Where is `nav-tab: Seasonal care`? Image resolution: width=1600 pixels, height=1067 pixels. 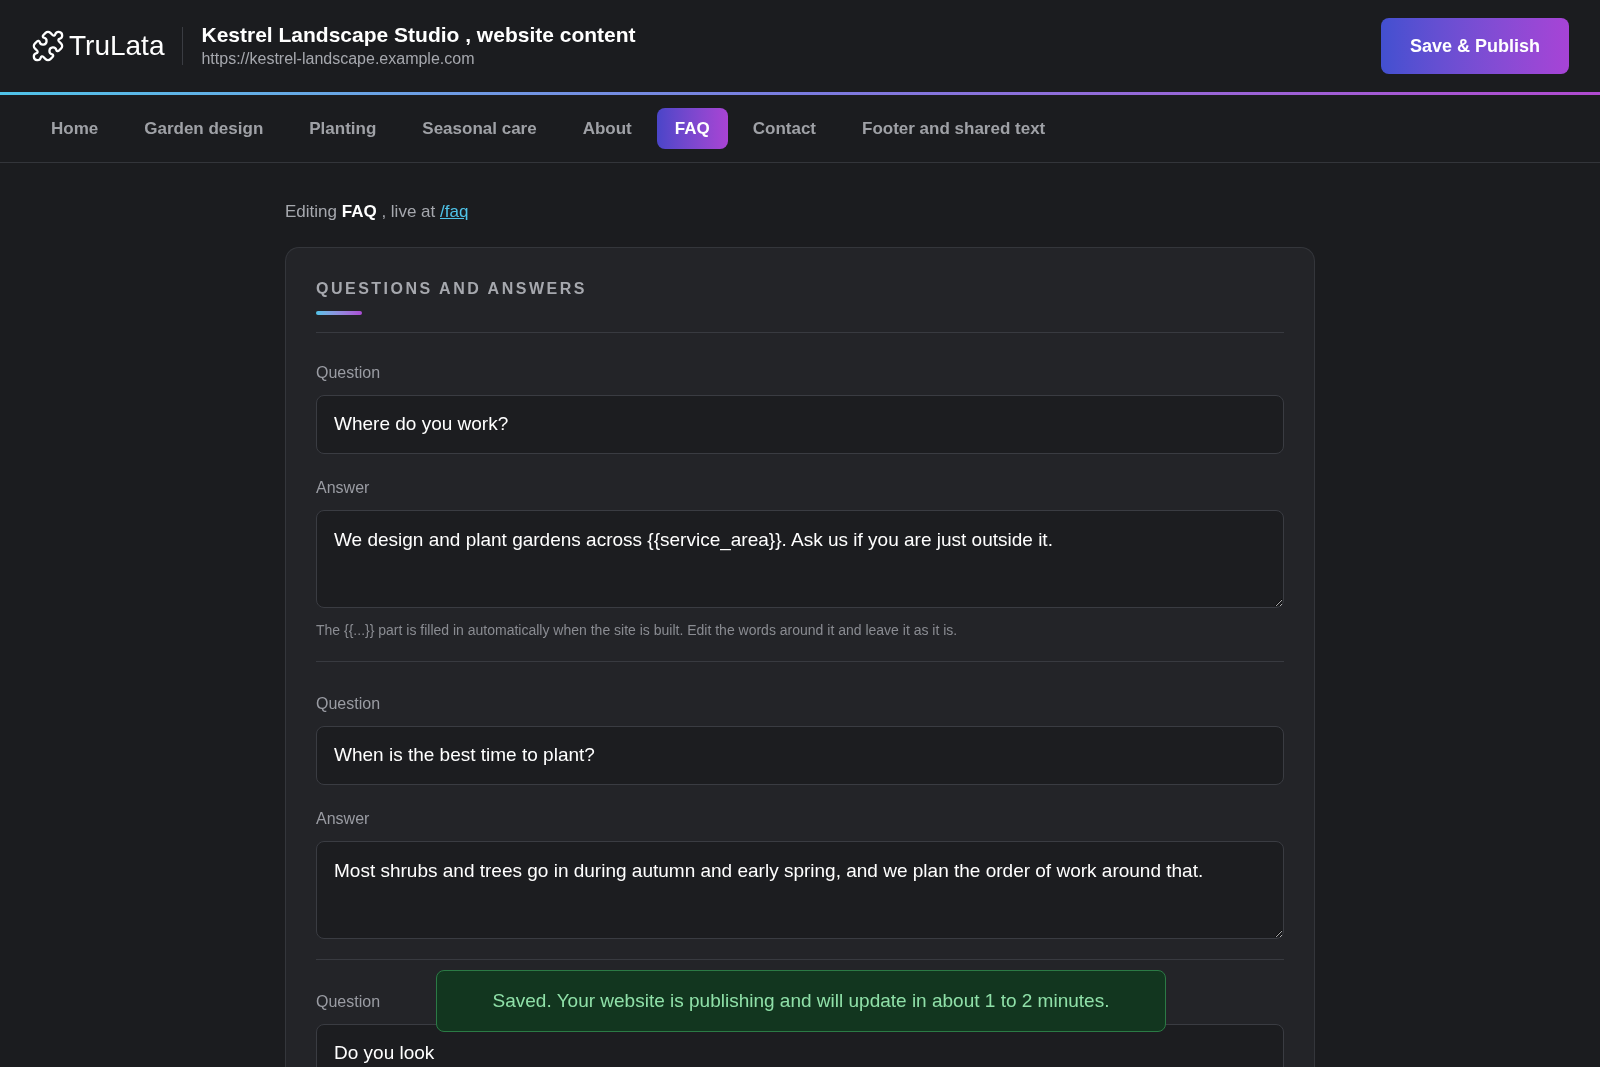
nav-tab: Seasonal care is located at coordinates (479, 128).